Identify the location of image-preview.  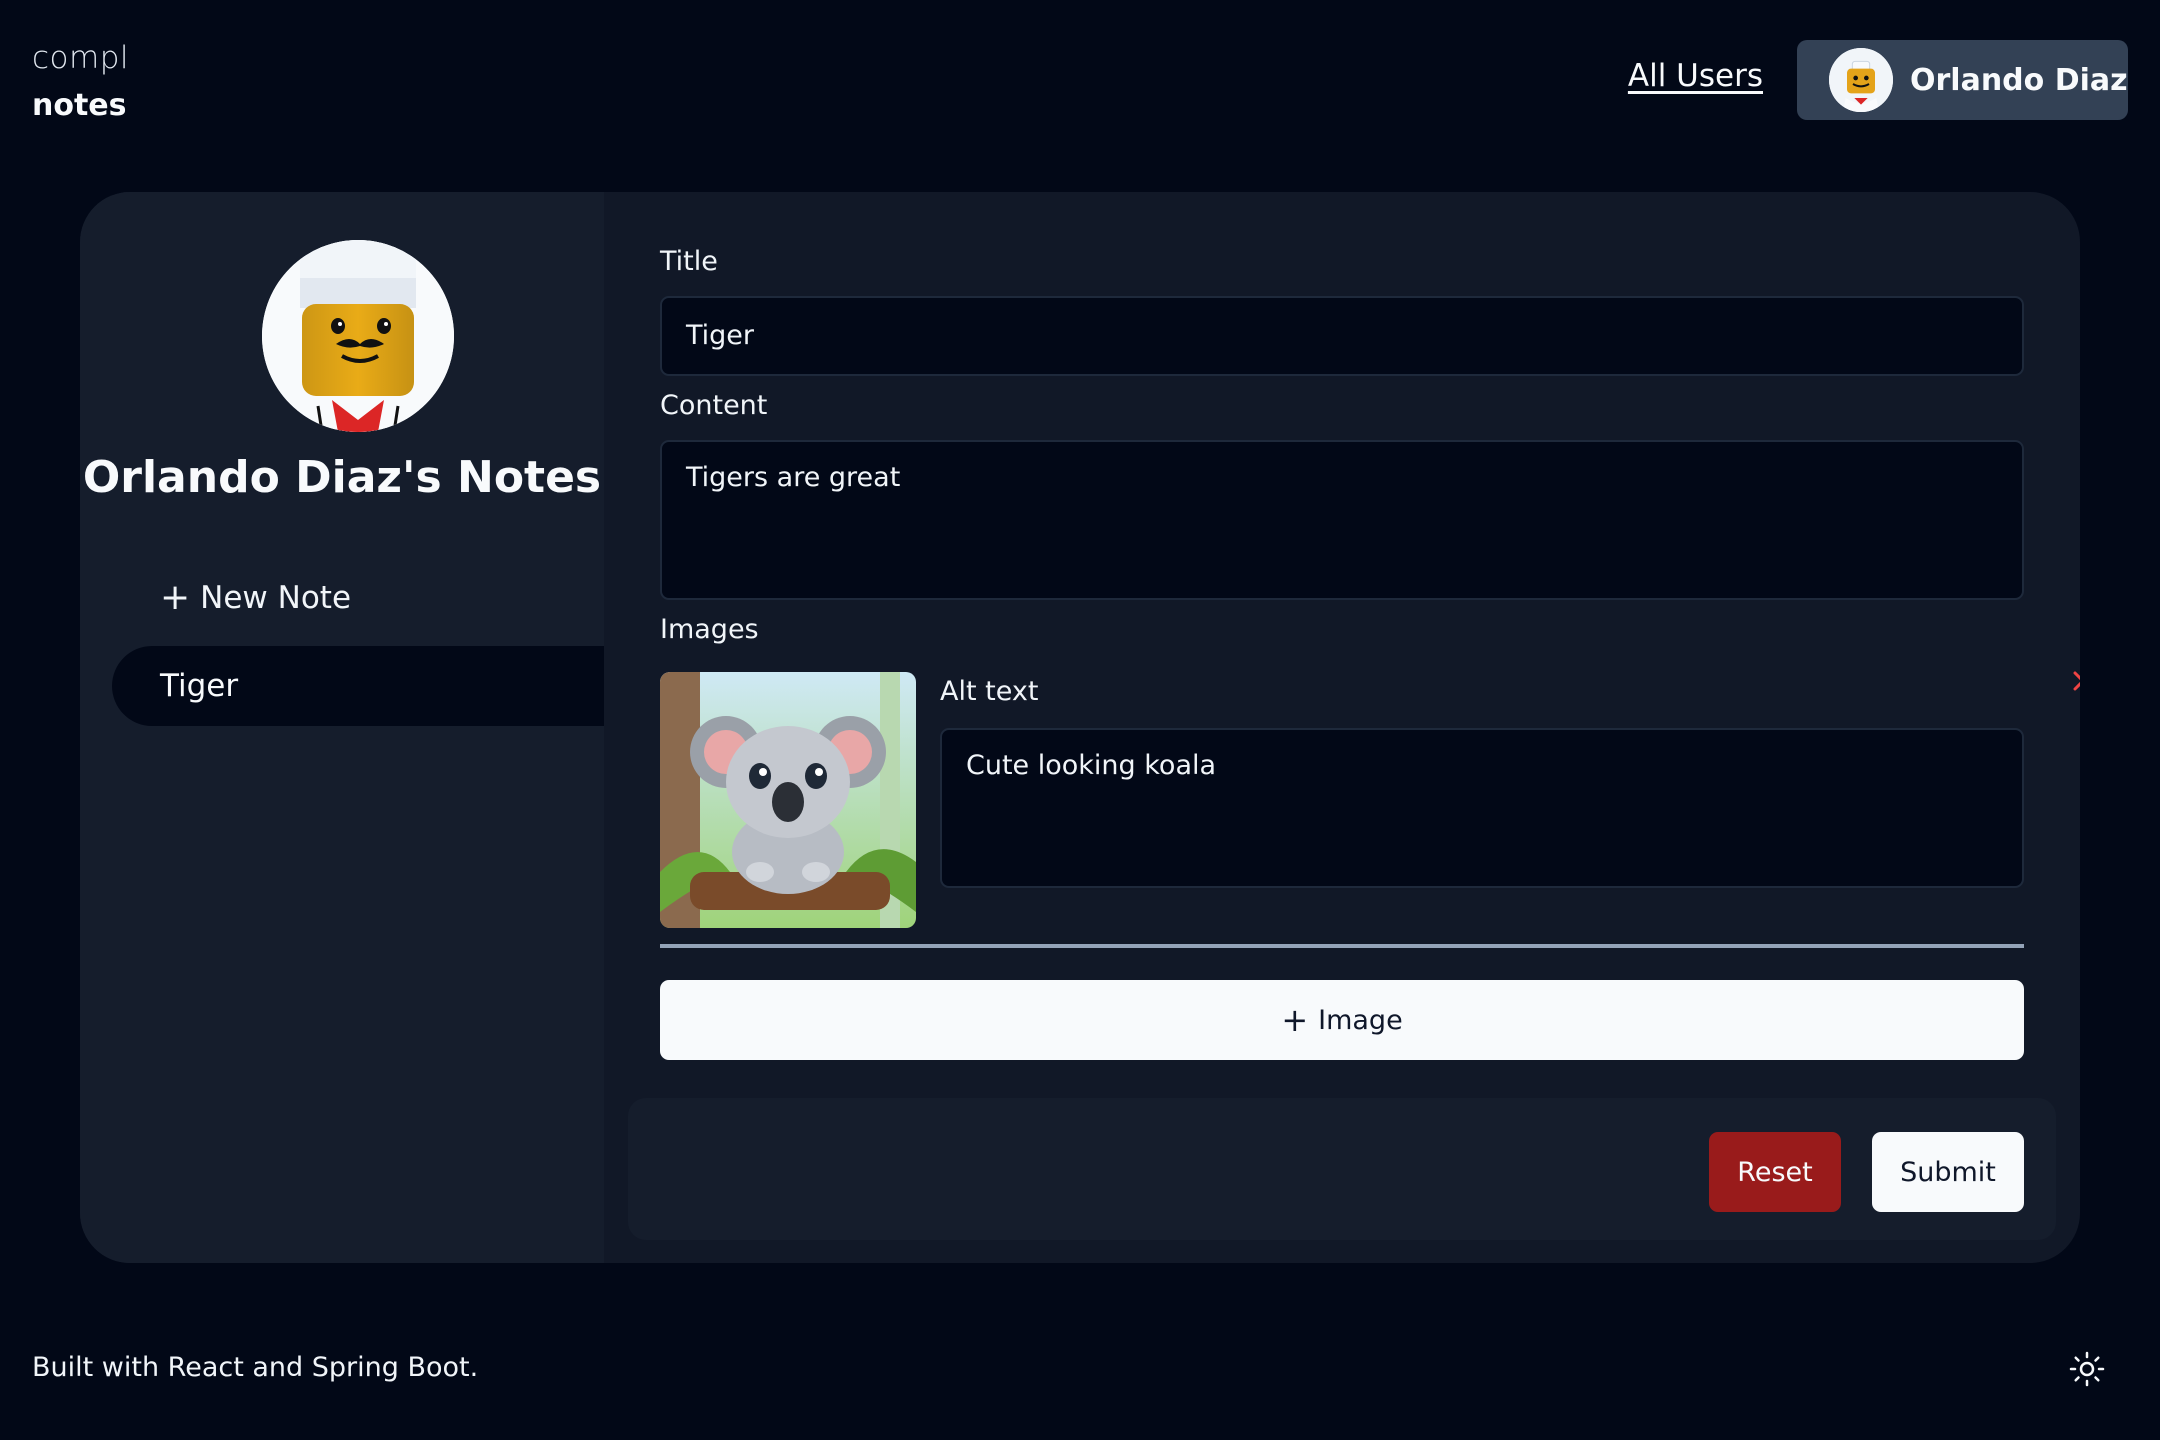
(788, 800).